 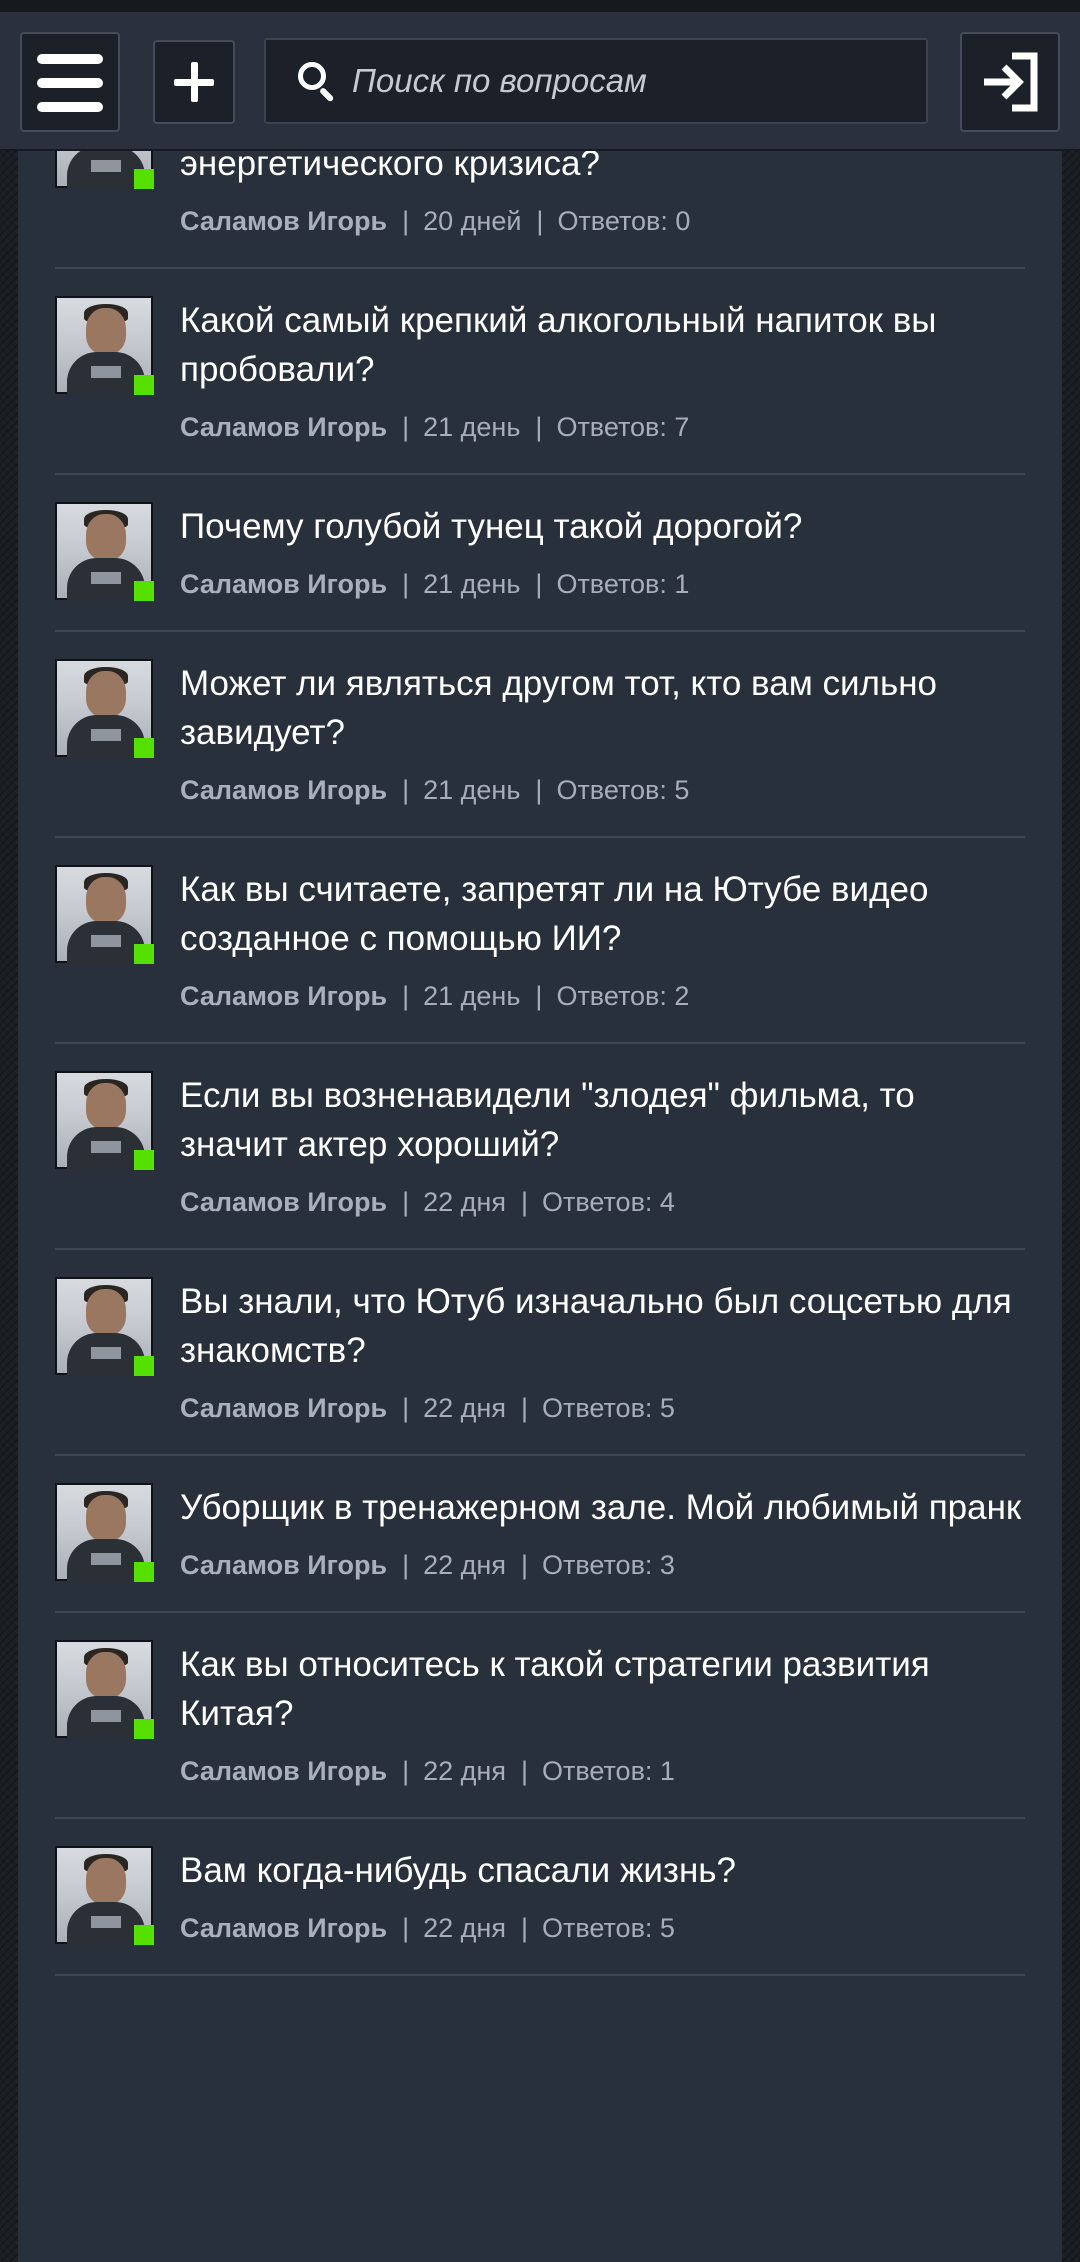 I want to click on login-button, so click(x=1010, y=82).